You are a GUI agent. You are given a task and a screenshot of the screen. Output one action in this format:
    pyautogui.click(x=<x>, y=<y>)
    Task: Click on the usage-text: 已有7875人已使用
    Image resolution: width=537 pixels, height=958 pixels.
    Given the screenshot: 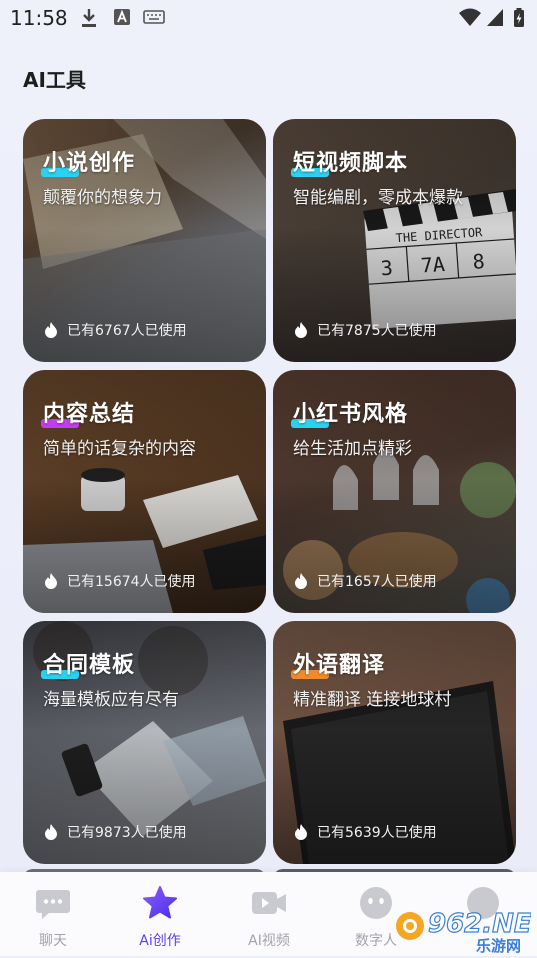 What is the action you would take?
    pyautogui.click(x=377, y=331)
    